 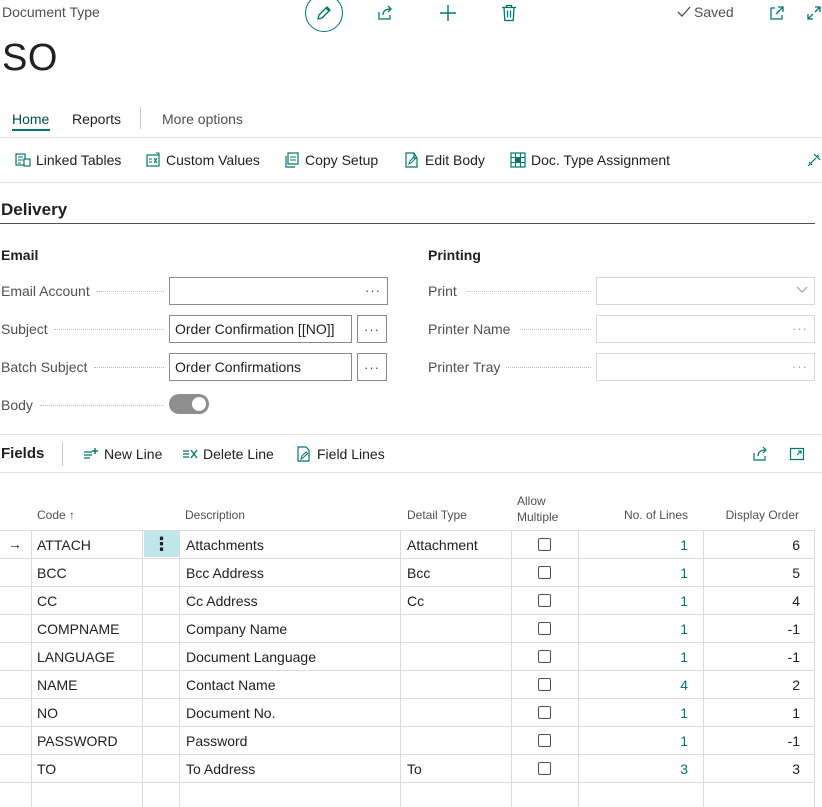 What do you see at coordinates (331, 160) in the screenshot?
I see `copy-setup-button: Copy Setup` at bounding box center [331, 160].